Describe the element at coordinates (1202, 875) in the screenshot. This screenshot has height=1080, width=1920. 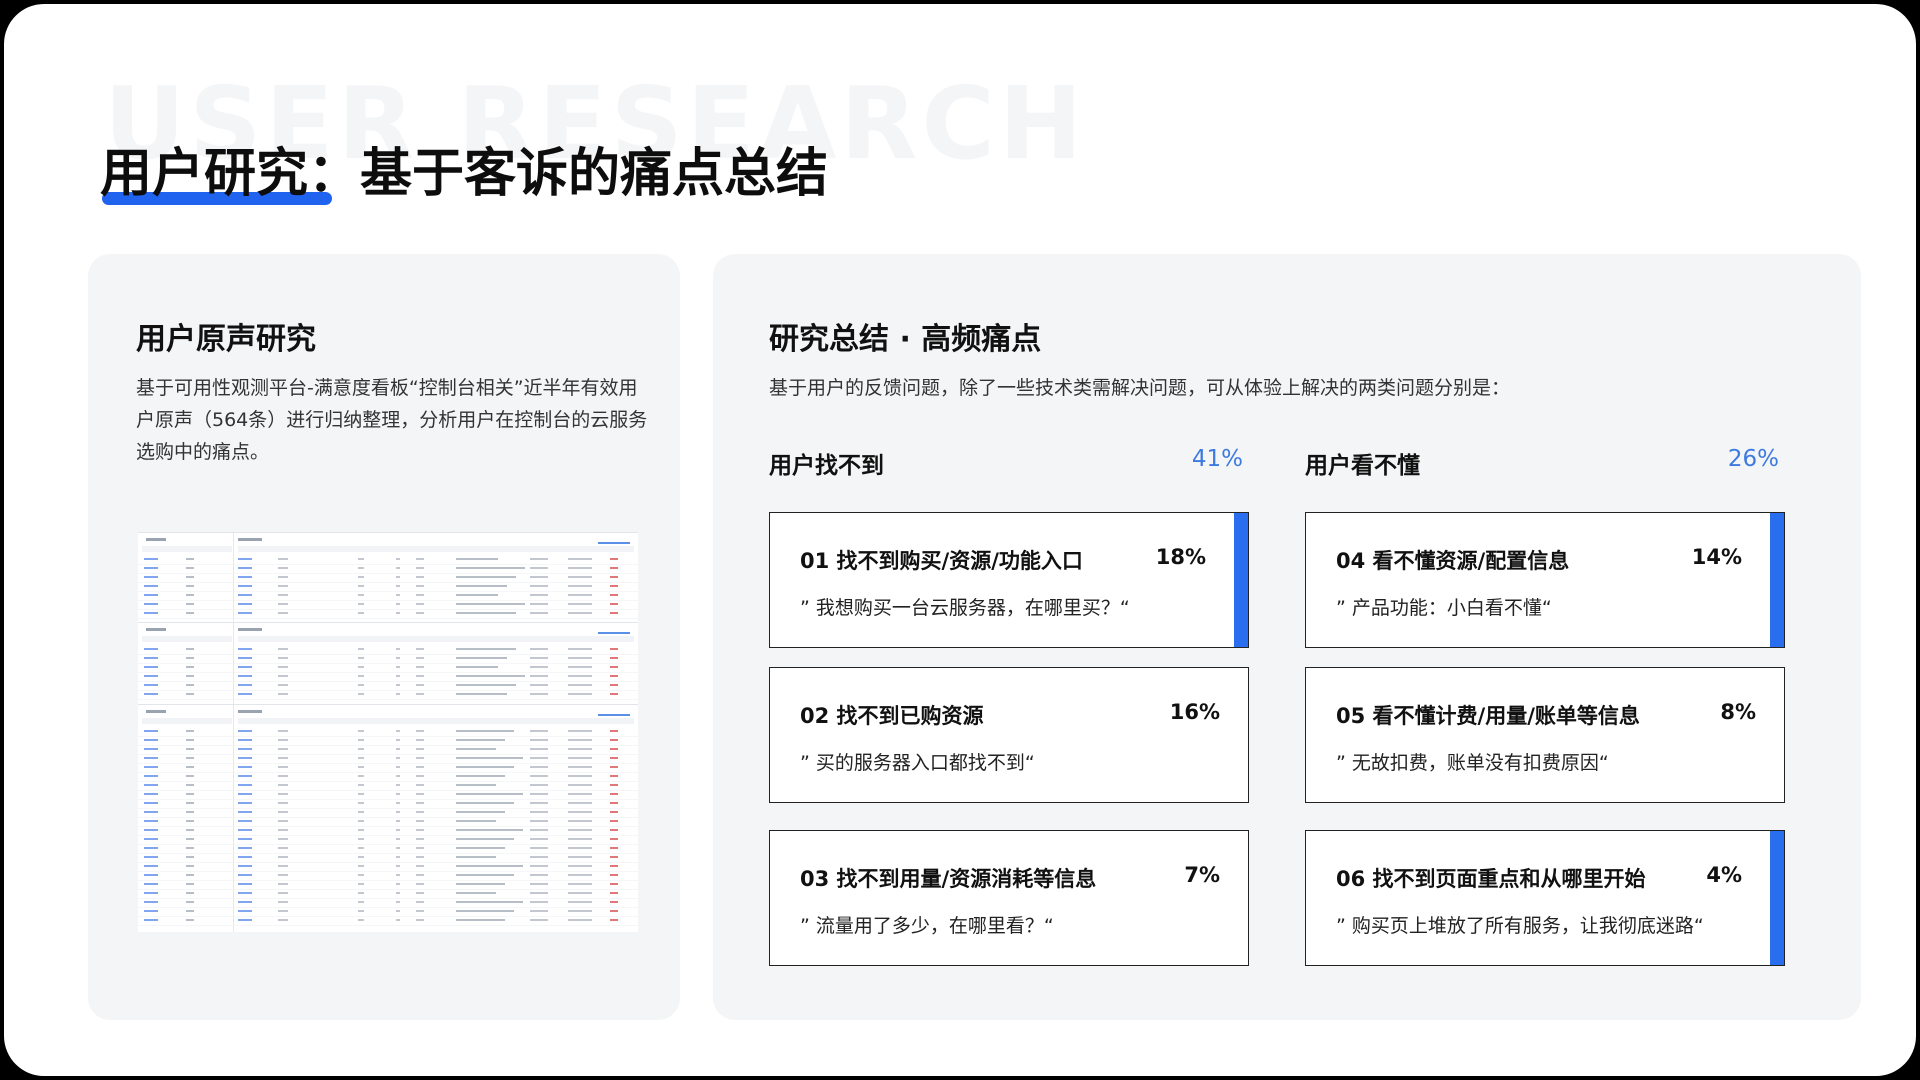
I see `card-percent: 7%` at that location.